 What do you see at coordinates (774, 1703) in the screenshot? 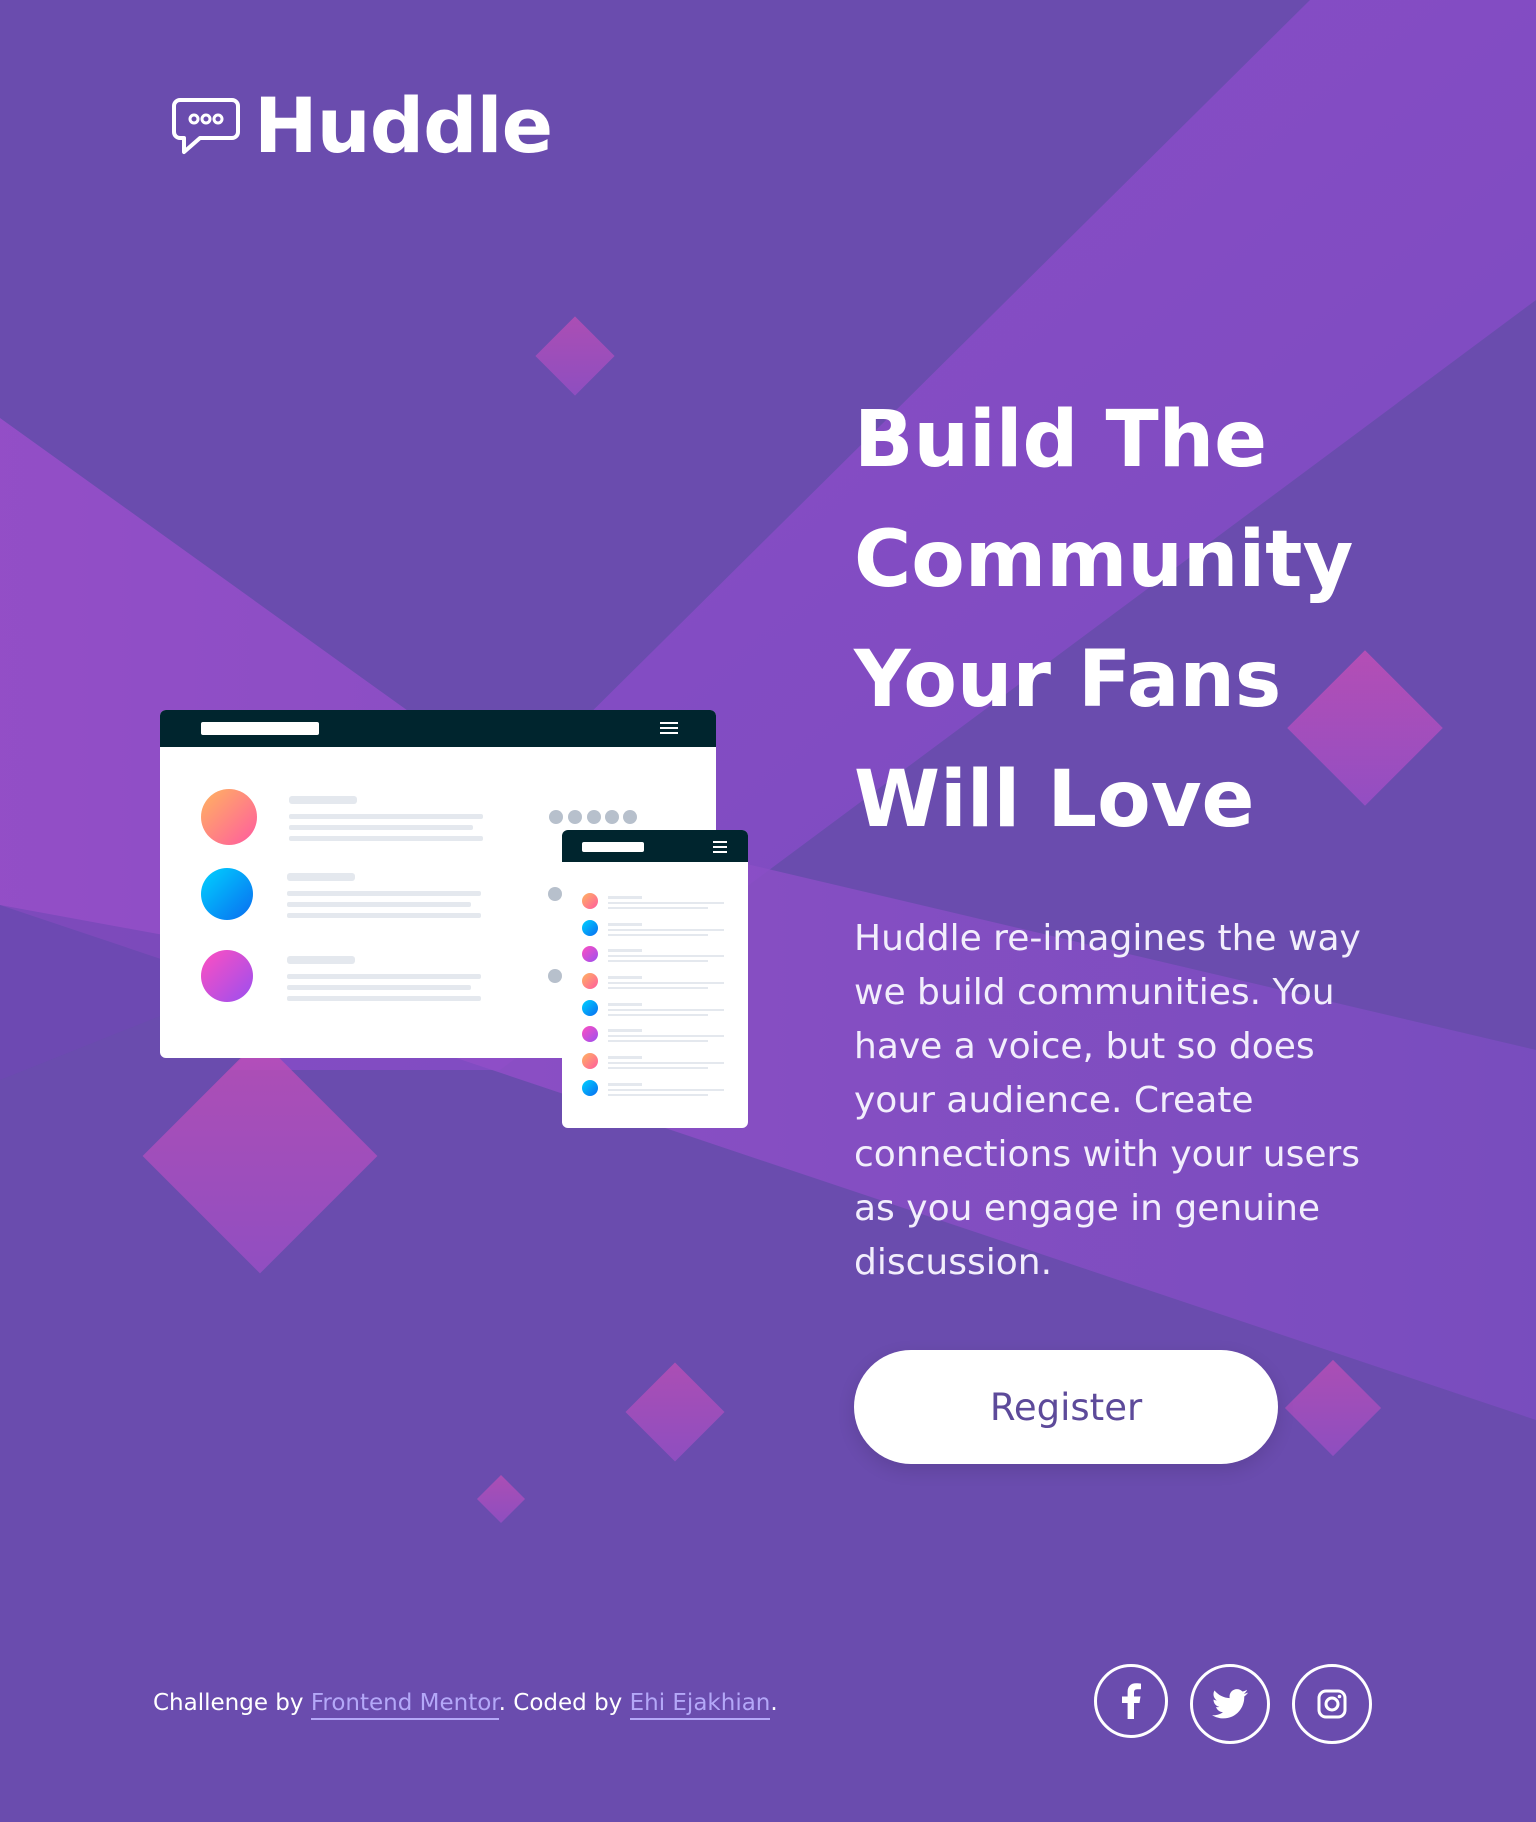
I see `attribution-suffix: .` at bounding box center [774, 1703].